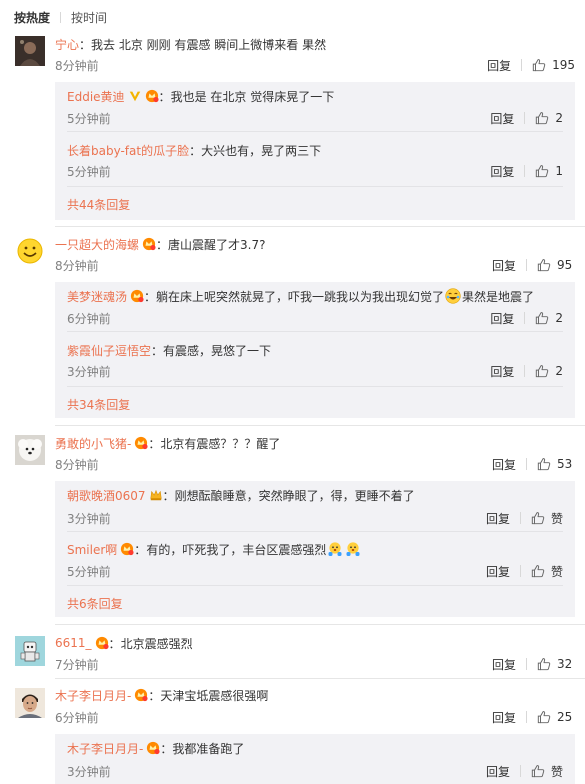  Describe the element at coordinates (93, 695) in the screenshot. I see `comment-username: 木子李日月月-` at that location.